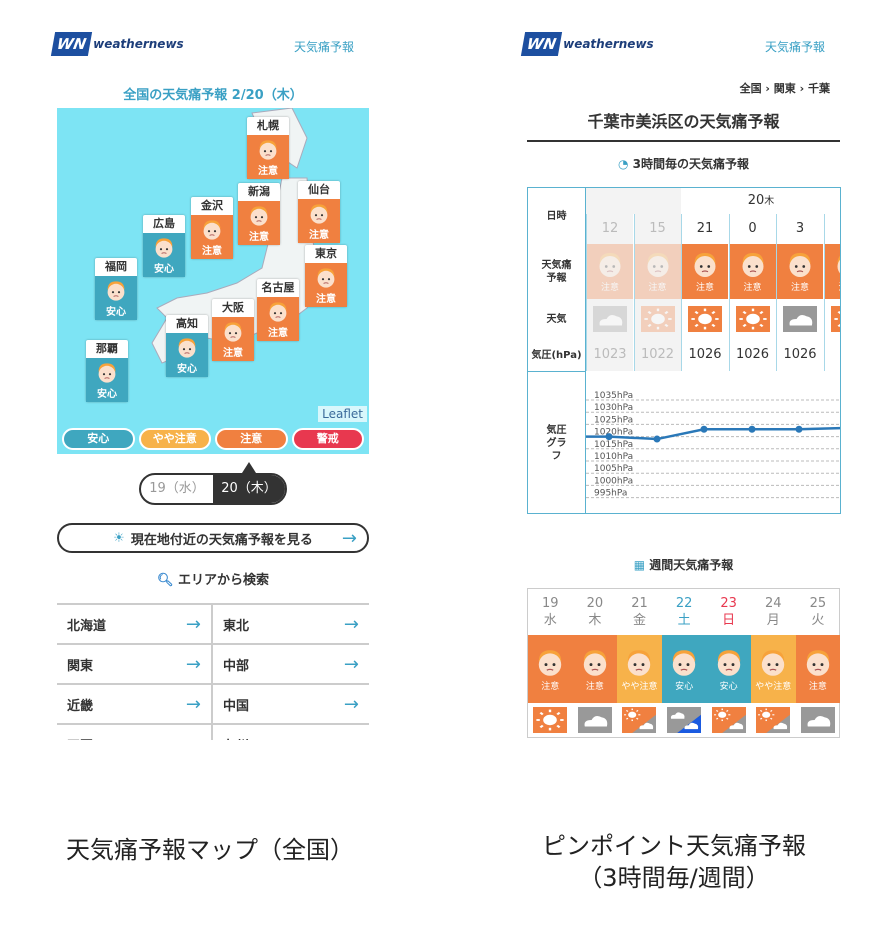  What do you see at coordinates (177, 489) in the screenshot?
I see `date-19: 19（水）` at bounding box center [177, 489].